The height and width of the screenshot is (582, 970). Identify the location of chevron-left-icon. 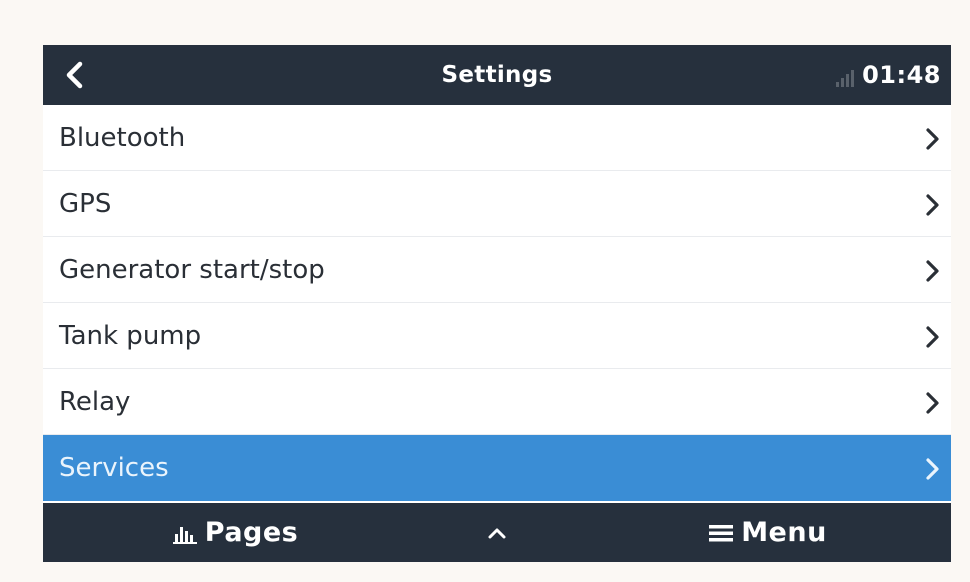
(74, 75).